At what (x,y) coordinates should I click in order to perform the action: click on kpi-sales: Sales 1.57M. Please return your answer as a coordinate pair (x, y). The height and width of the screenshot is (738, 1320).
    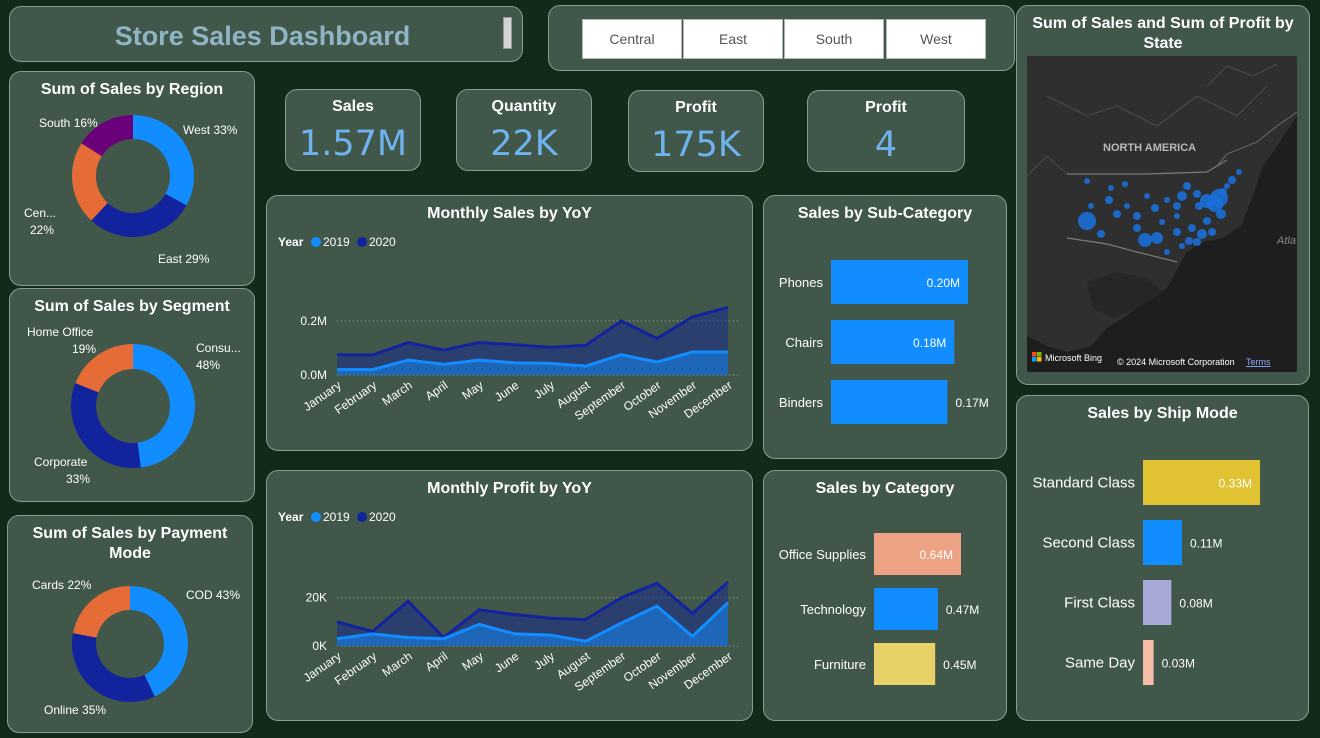
    Looking at the image, I should click on (353, 130).